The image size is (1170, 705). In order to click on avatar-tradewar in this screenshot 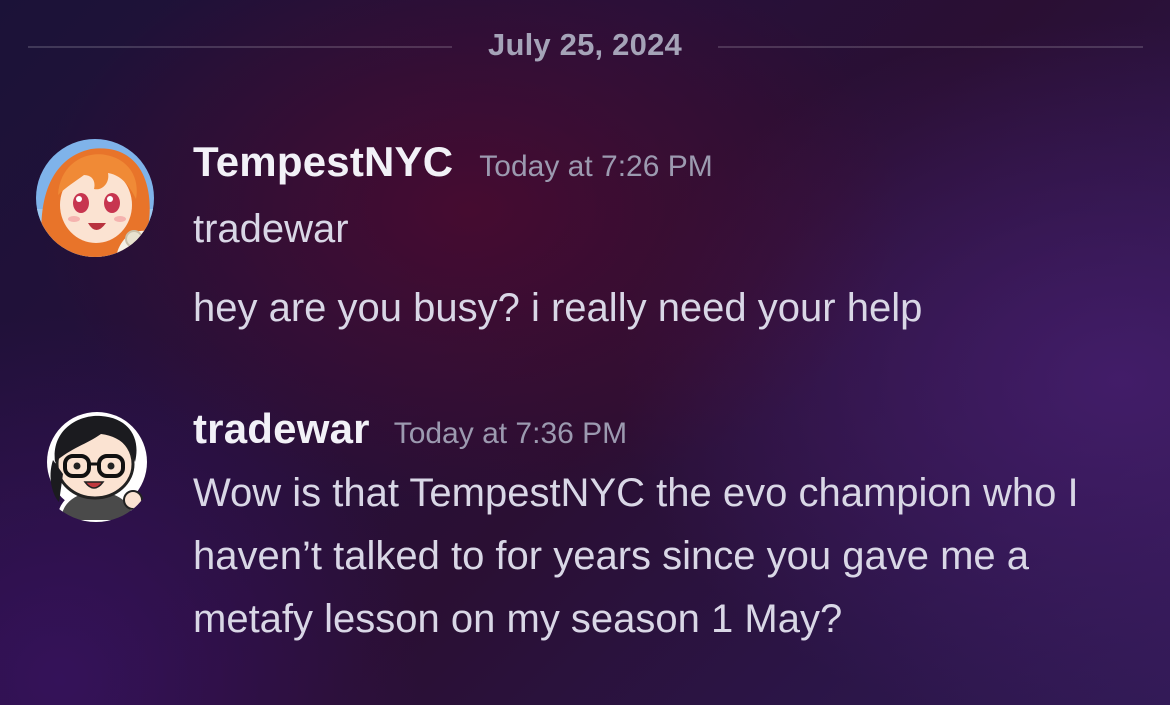, I will do `click(96, 463)`.